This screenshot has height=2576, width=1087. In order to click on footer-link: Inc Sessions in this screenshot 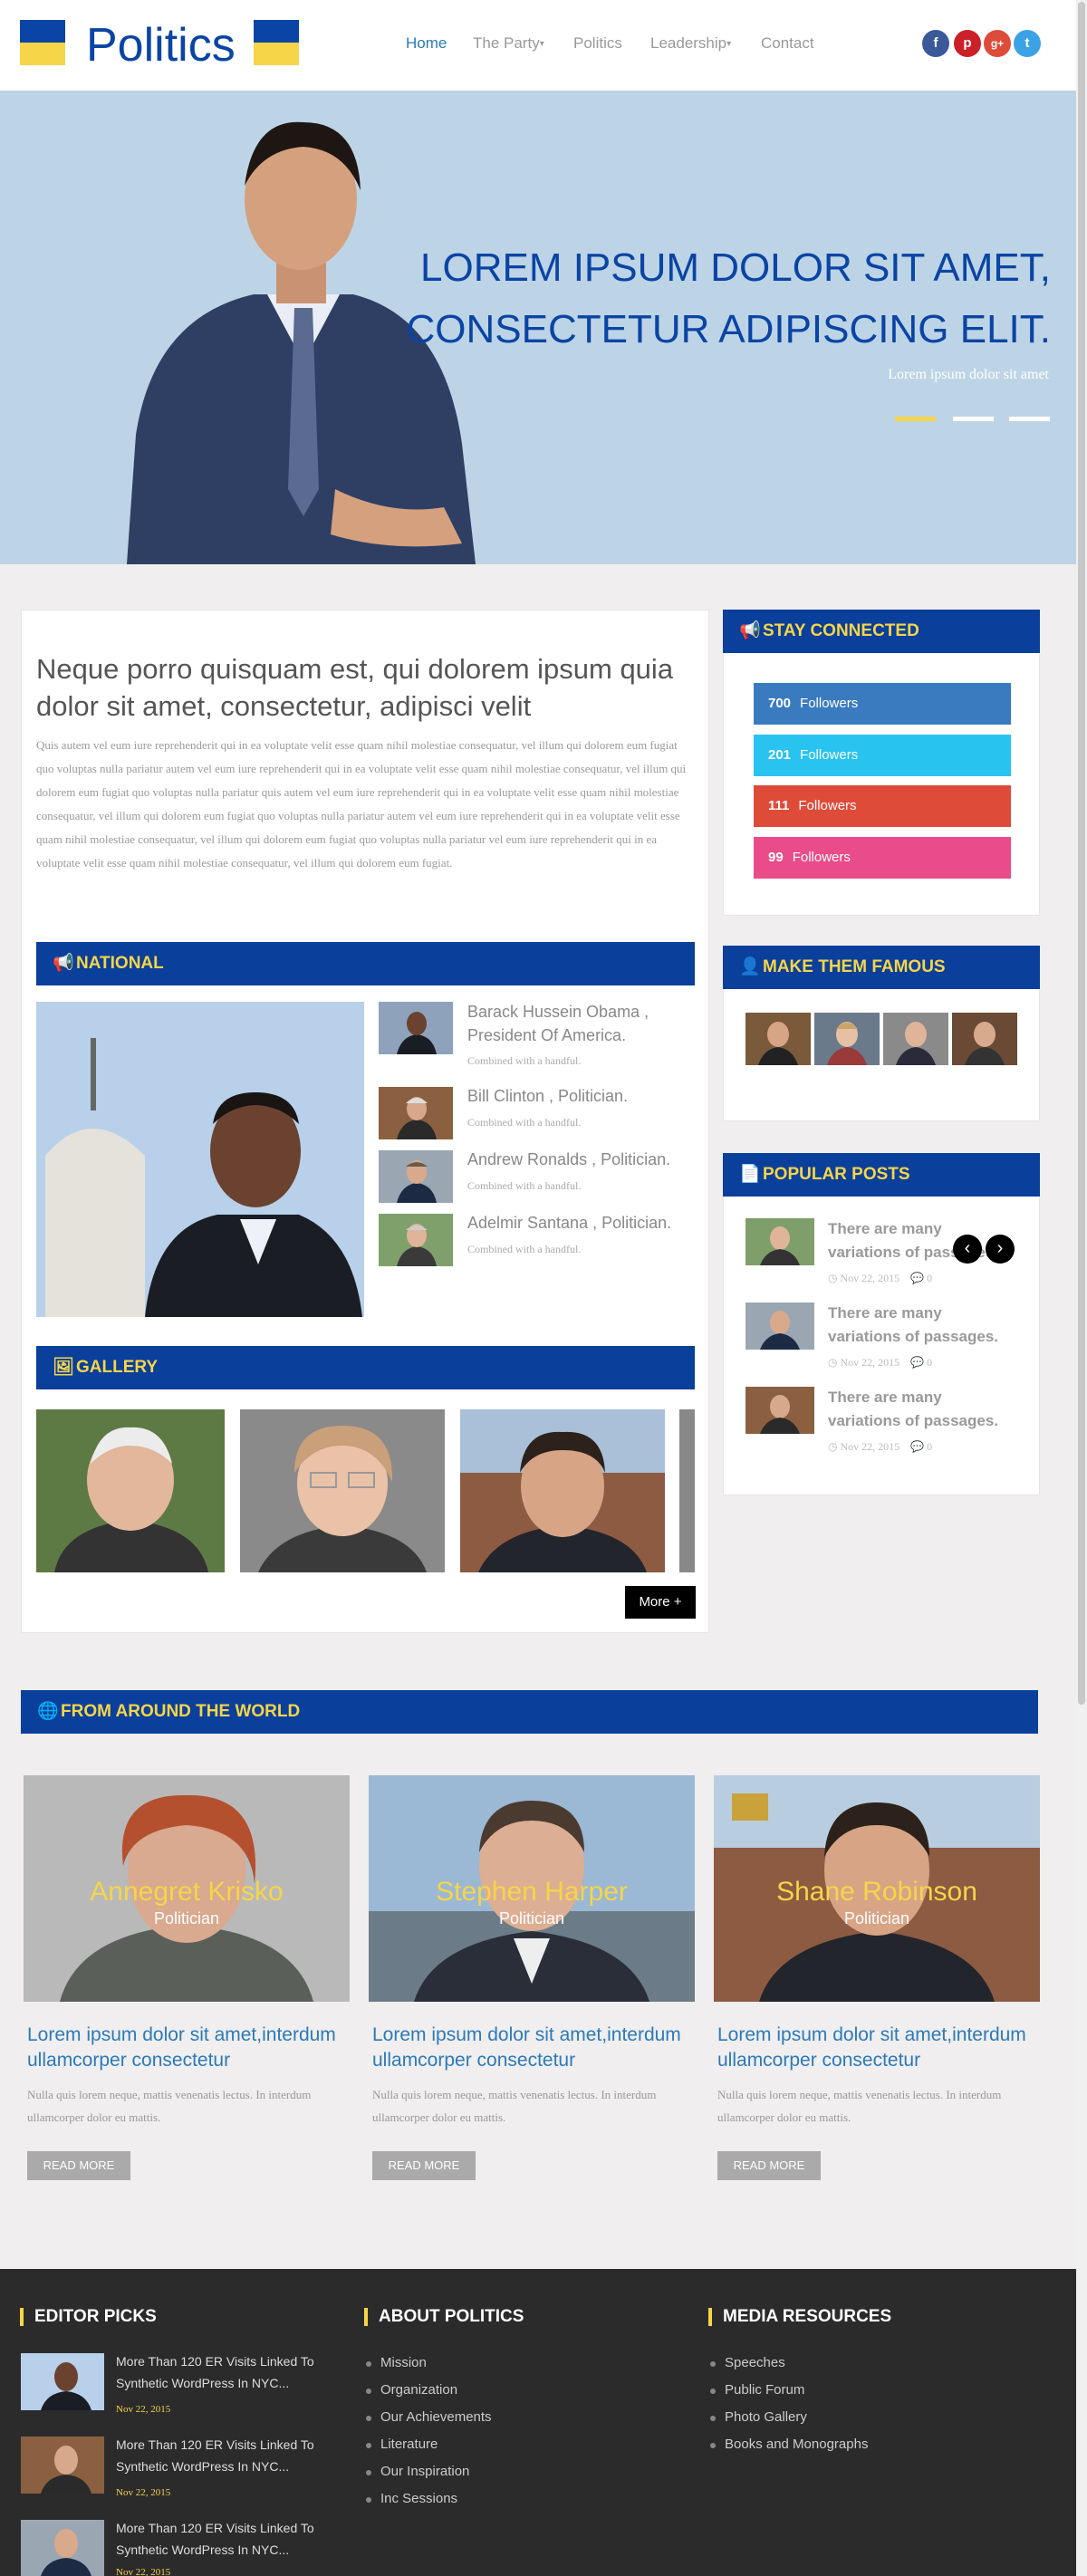, I will do `click(411, 2498)`.